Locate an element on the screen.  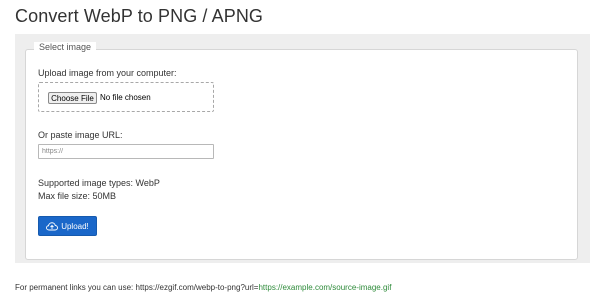
example-url-link: https://example.com/source-image.gif is located at coordinates (324, 287).